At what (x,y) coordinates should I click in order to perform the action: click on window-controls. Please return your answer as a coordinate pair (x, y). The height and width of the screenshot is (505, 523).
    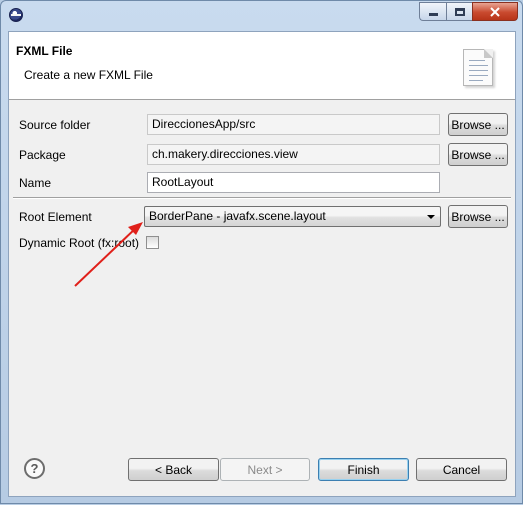
    Looking at the image, I should click on (468, 11).